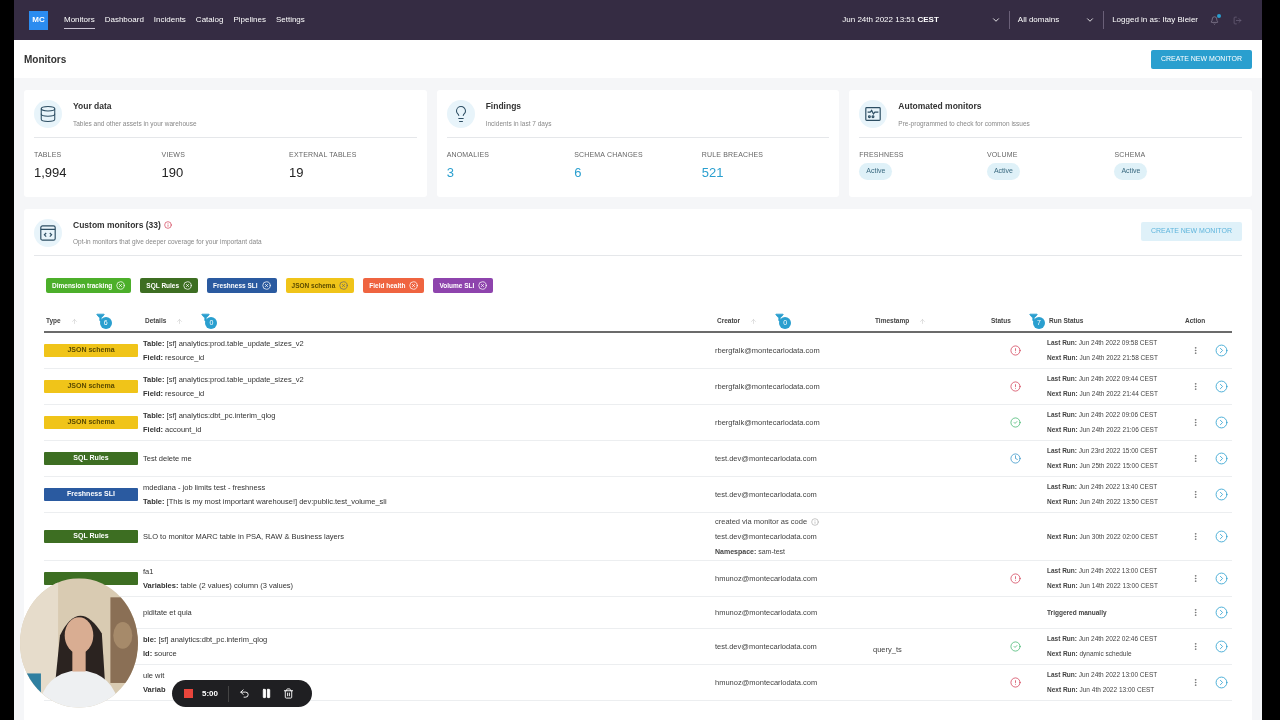 Image resolution: width=1280 pixels, height=720 pixels. Describe the element at coordinates (1155, 20) in the screenshot. I see `user-label: Logged in as: Itay Bleier` at that location.